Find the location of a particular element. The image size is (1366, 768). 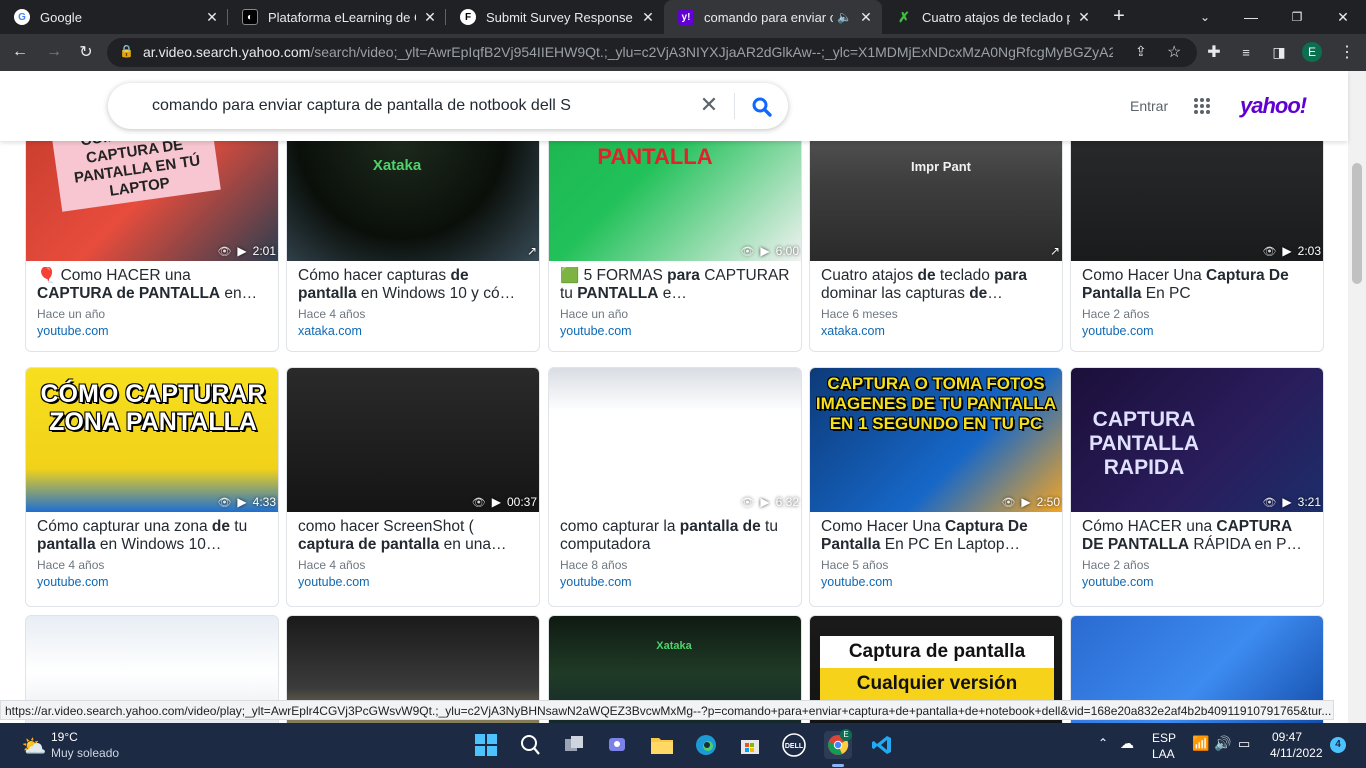

extensions-icon: ✚ is located at coordinates (1214, 52).